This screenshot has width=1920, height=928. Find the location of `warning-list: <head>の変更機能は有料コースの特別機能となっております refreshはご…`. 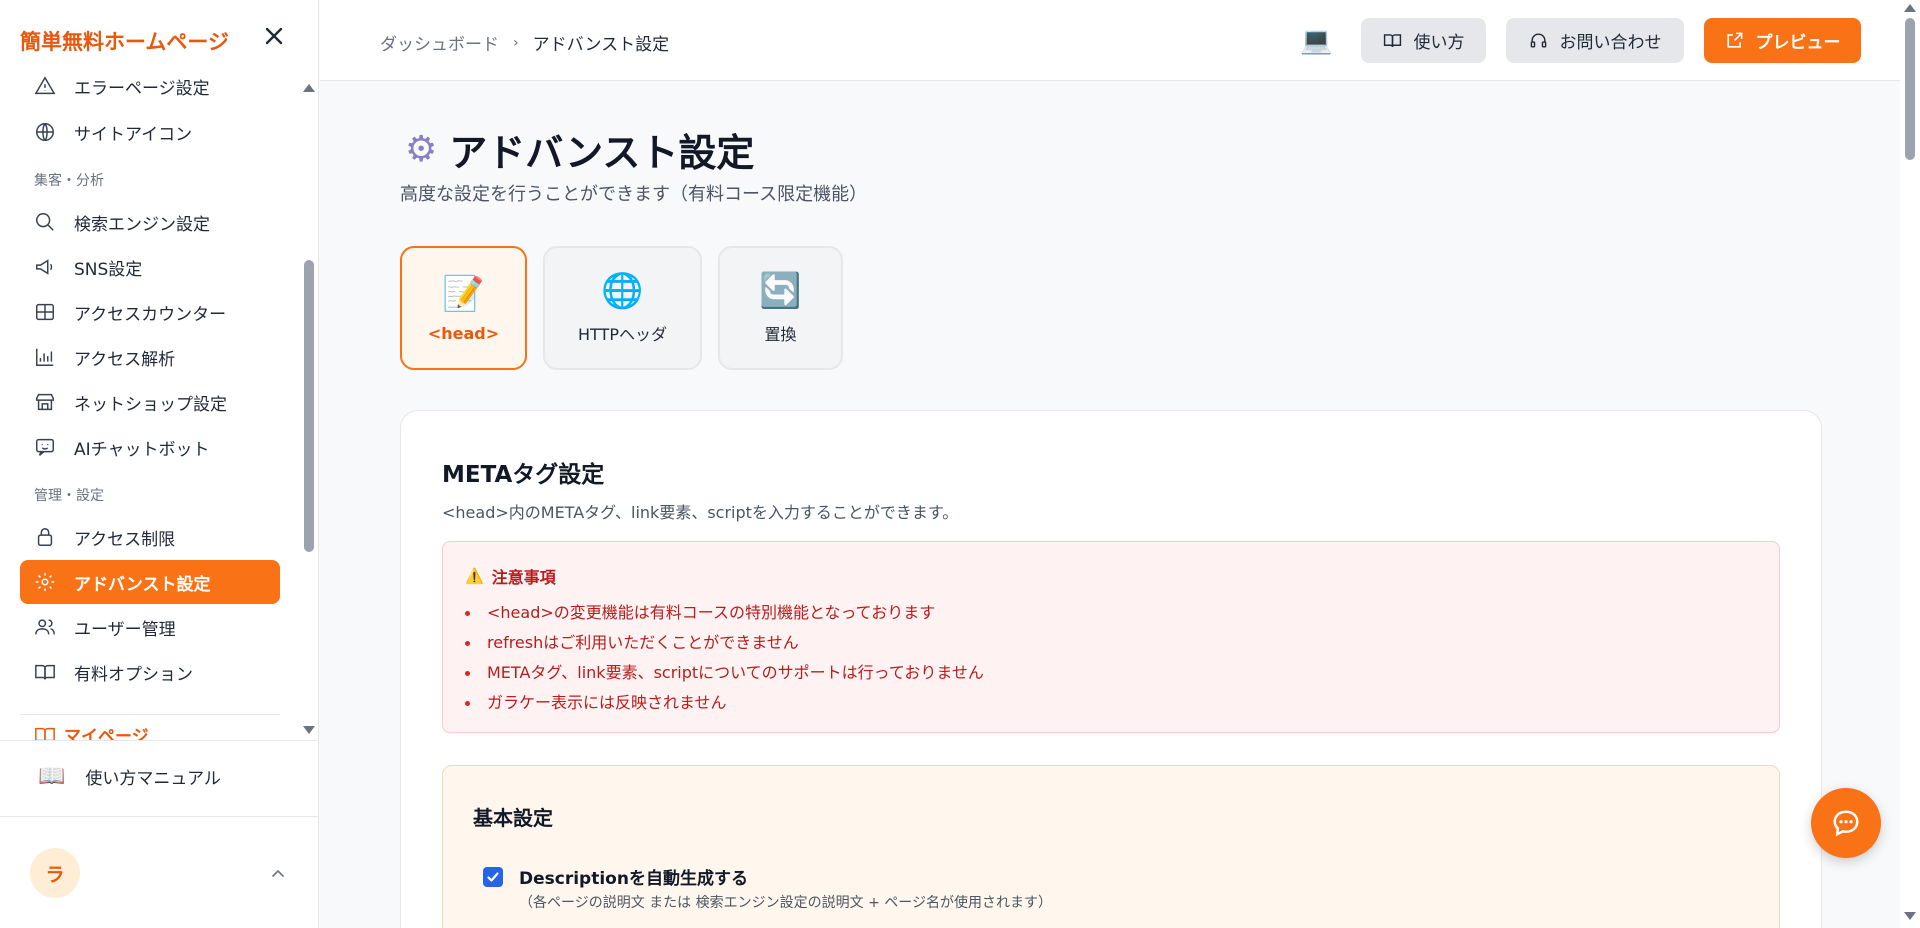

warning-list: <head>の変更機能は有料コースの特別機能となっております refreshはご… is located at coordinates (724, 658).